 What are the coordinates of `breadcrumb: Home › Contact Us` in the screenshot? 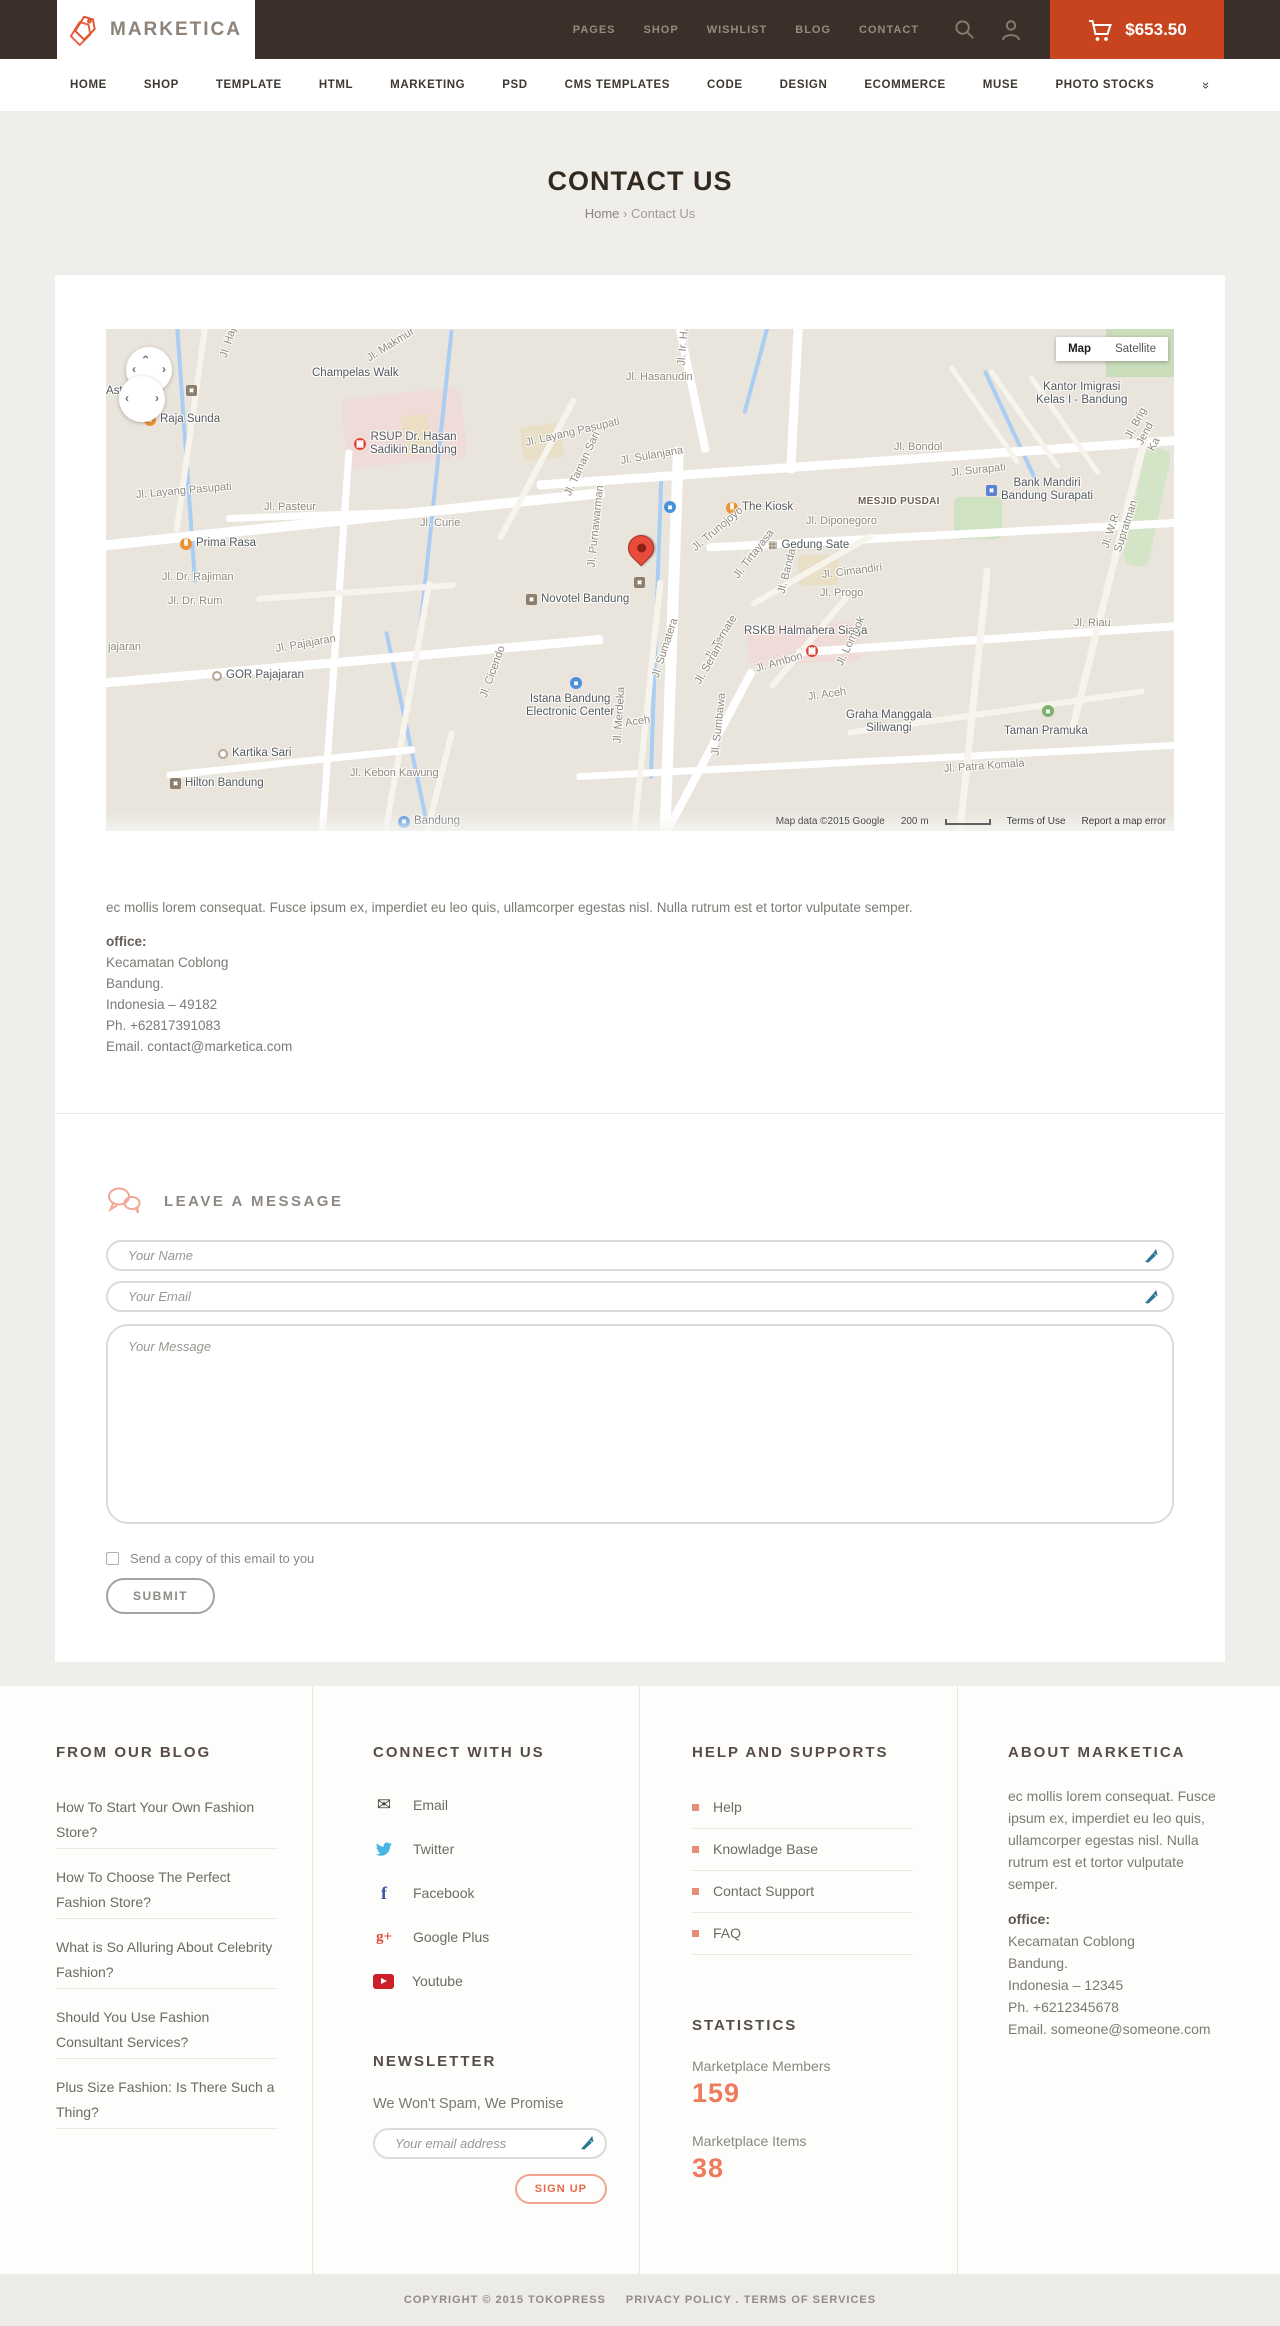 It's located at (640, 213).